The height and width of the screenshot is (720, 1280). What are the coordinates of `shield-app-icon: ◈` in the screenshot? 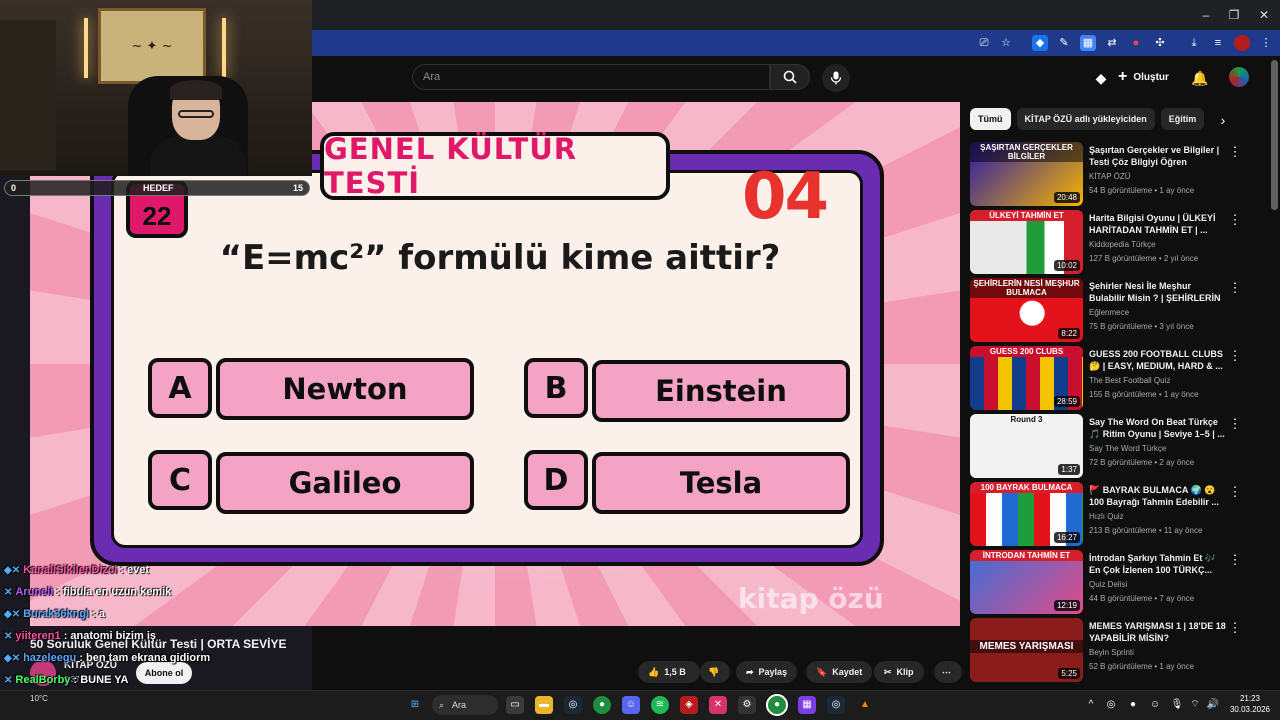 It's located at (689, 705).